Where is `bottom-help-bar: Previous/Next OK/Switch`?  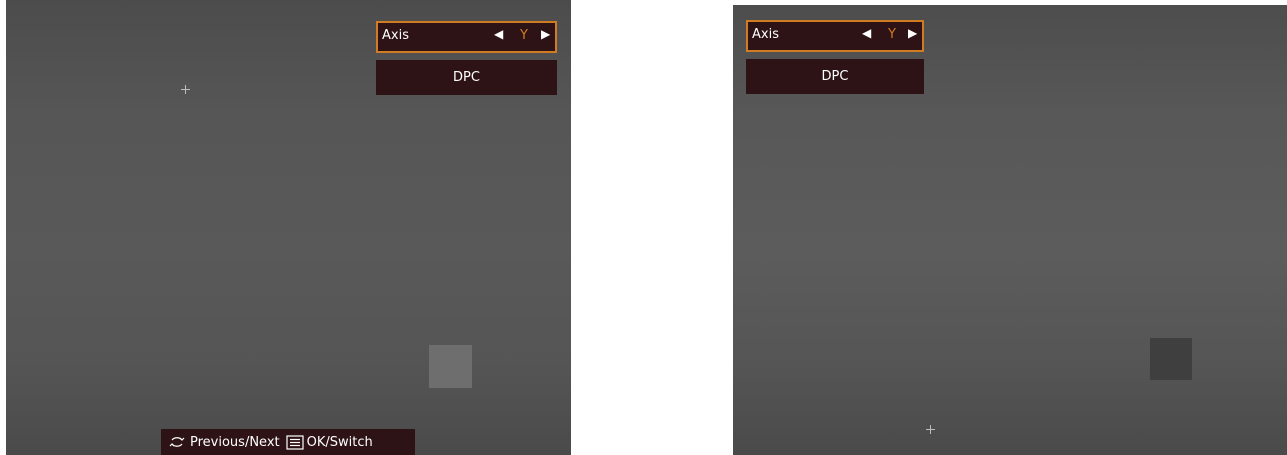 bottom-help-bar: Previous/Next OK/Switch is located at coordinates (288, 442).